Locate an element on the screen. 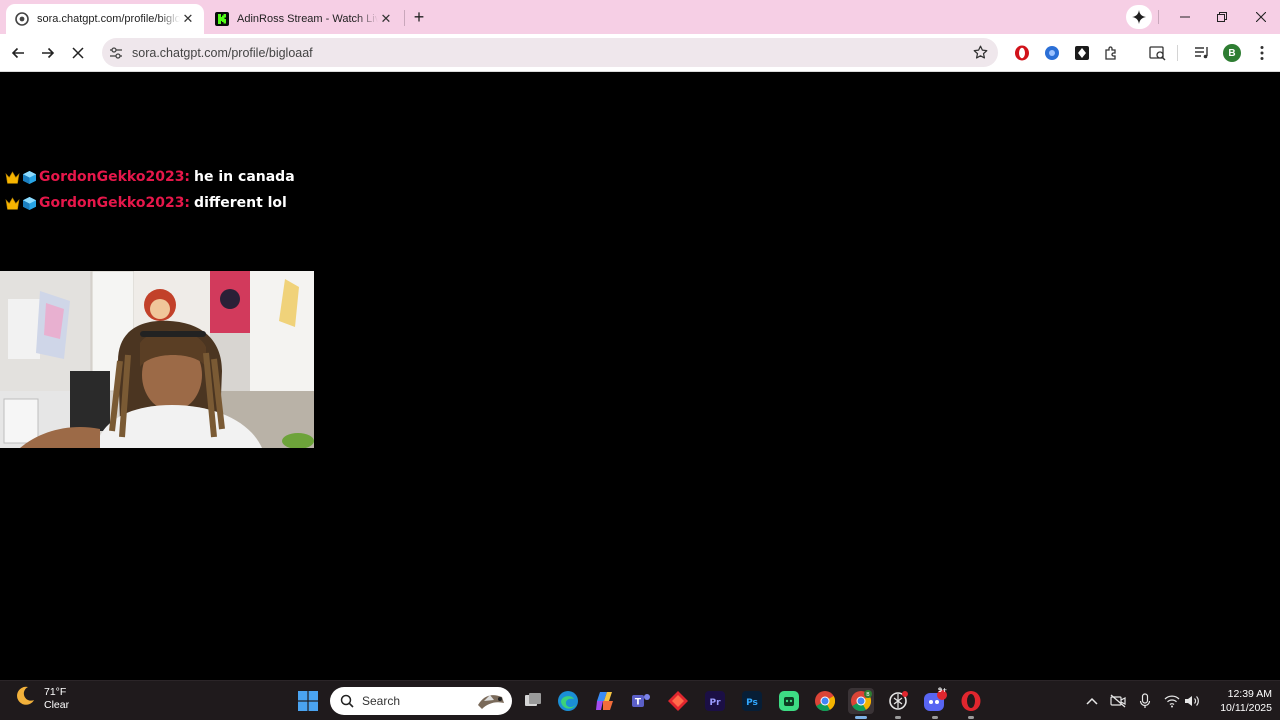  profile-avatar: B is located at coordinates (1232, 53).